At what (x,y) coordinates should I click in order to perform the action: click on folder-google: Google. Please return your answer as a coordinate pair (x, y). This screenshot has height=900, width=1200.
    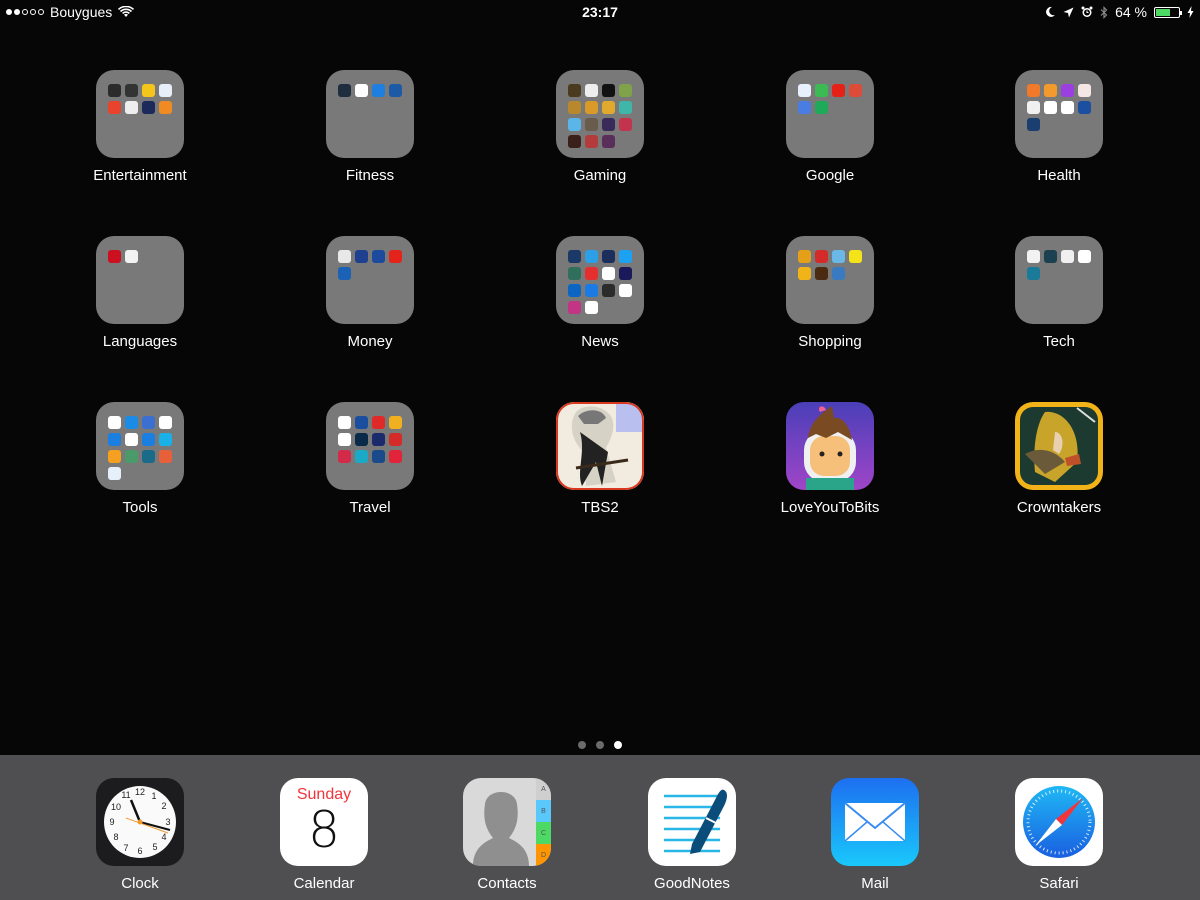
    Looking at the image, I should click on (830, 127).